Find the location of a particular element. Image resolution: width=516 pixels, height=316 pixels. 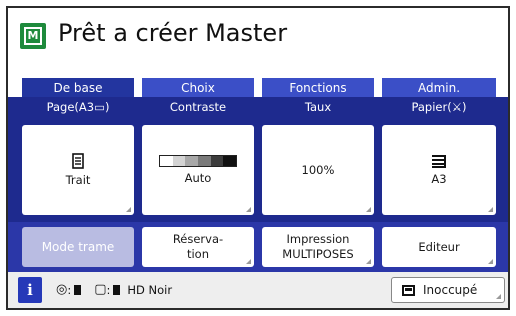

cartridge-level-indicator is located at coordinates (117, 289).